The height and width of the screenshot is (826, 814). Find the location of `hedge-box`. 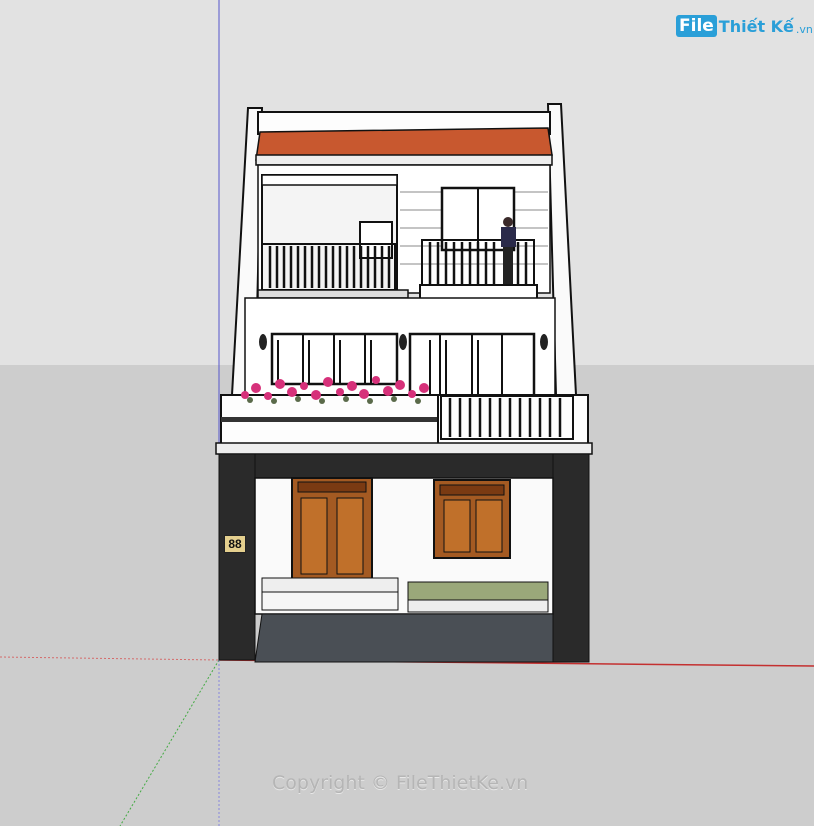

hedge-box is located at coordinates (478, 606).